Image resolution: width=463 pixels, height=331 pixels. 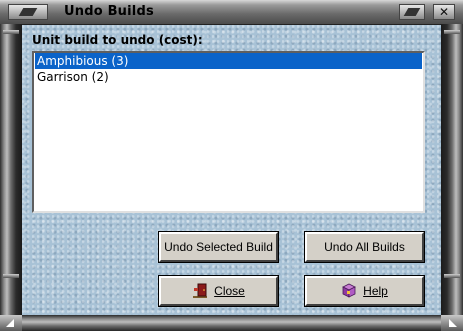 I want to click on left-border, so click(x=11, y=170).